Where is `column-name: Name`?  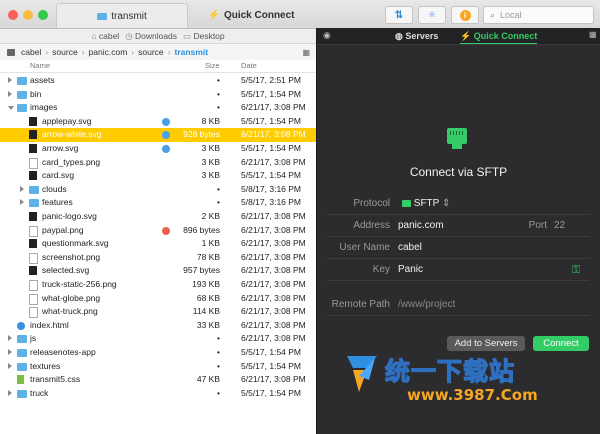
column-name: Name is located at coordinates (40, 65).